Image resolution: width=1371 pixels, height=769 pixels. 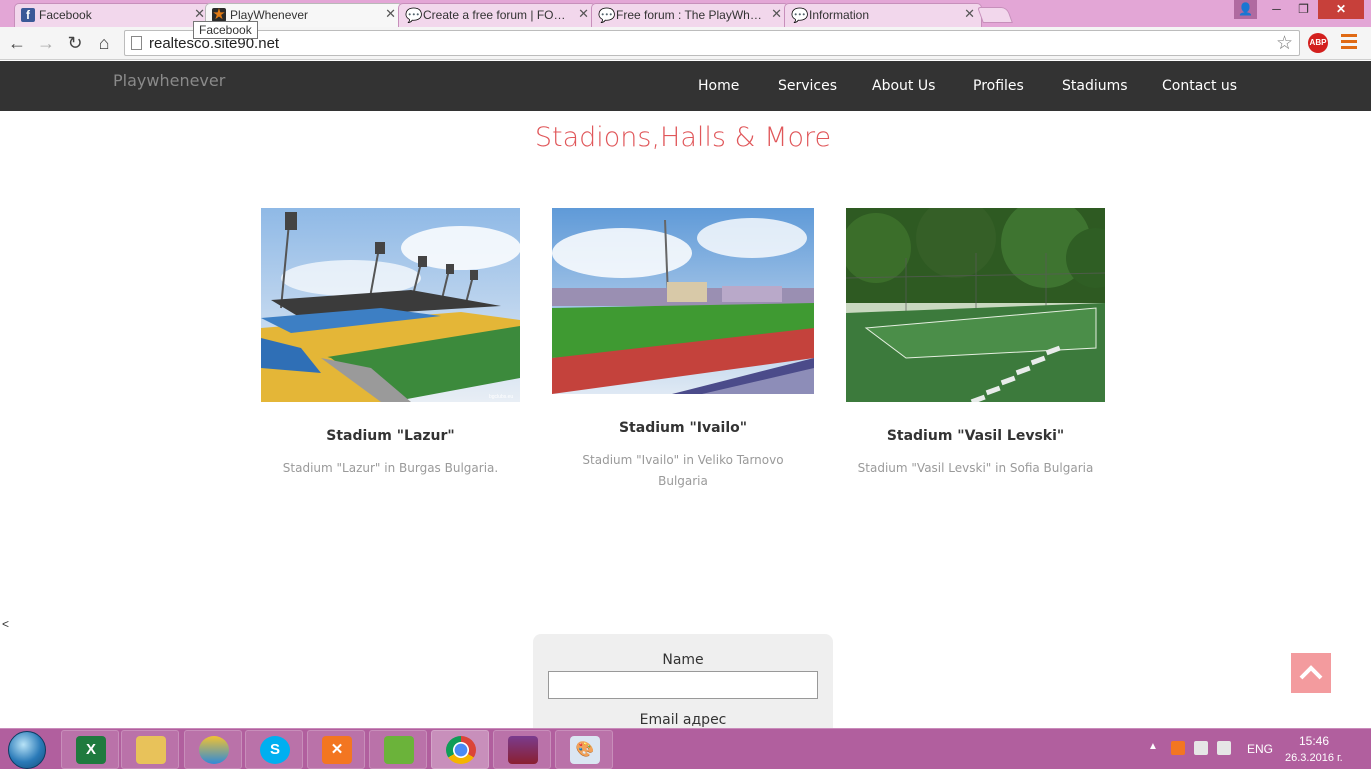 I want to click on name-label: Name, so click(x=683, y=660).